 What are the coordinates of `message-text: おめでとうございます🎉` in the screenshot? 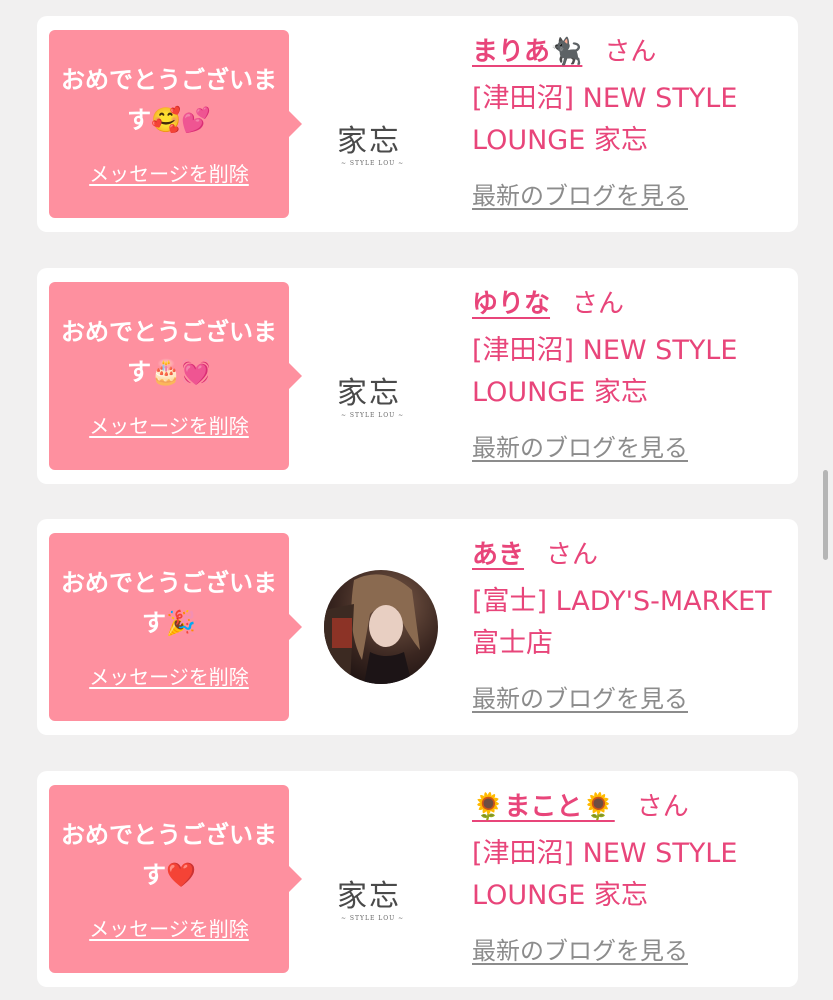 It's located at (169, 603).